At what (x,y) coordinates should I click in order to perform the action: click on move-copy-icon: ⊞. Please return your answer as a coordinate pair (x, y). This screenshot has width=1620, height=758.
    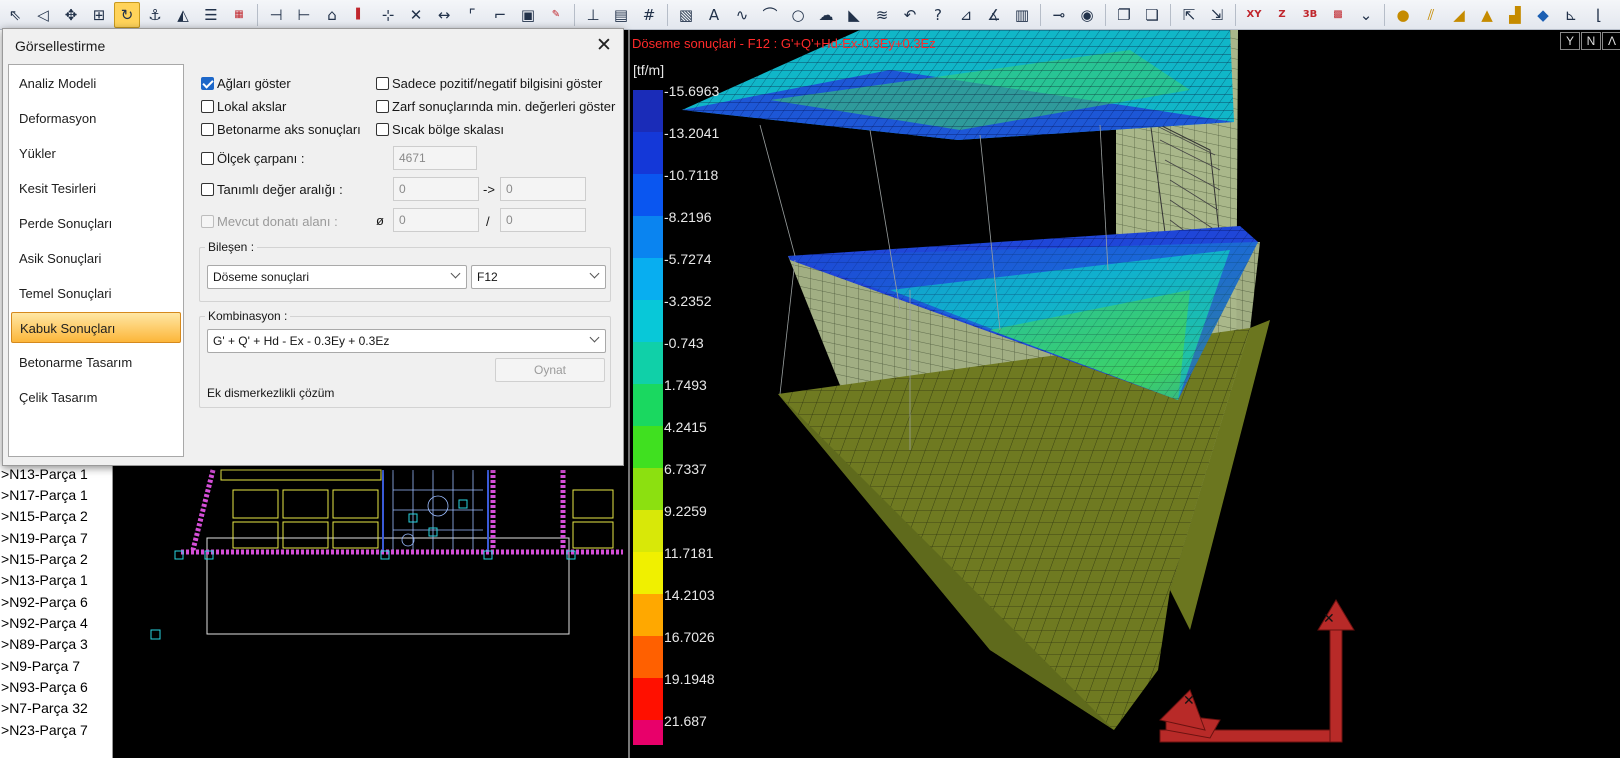
    Looking at the image, I should click on (99, 15).